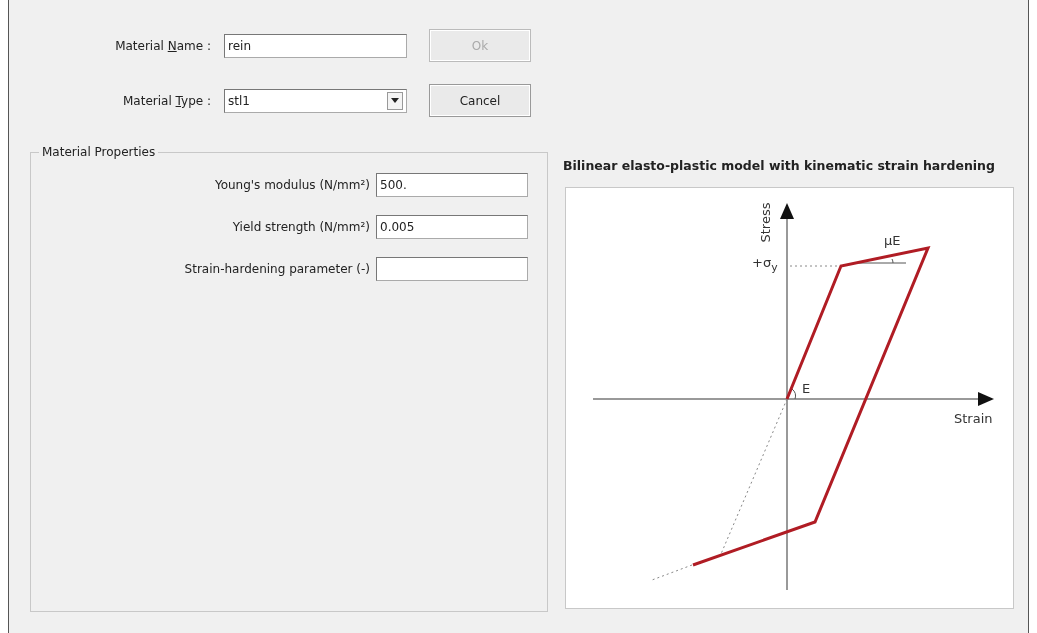 This screenshot has width=1037, height=633. I want to click on slope-label: μE, so click(892, 240).